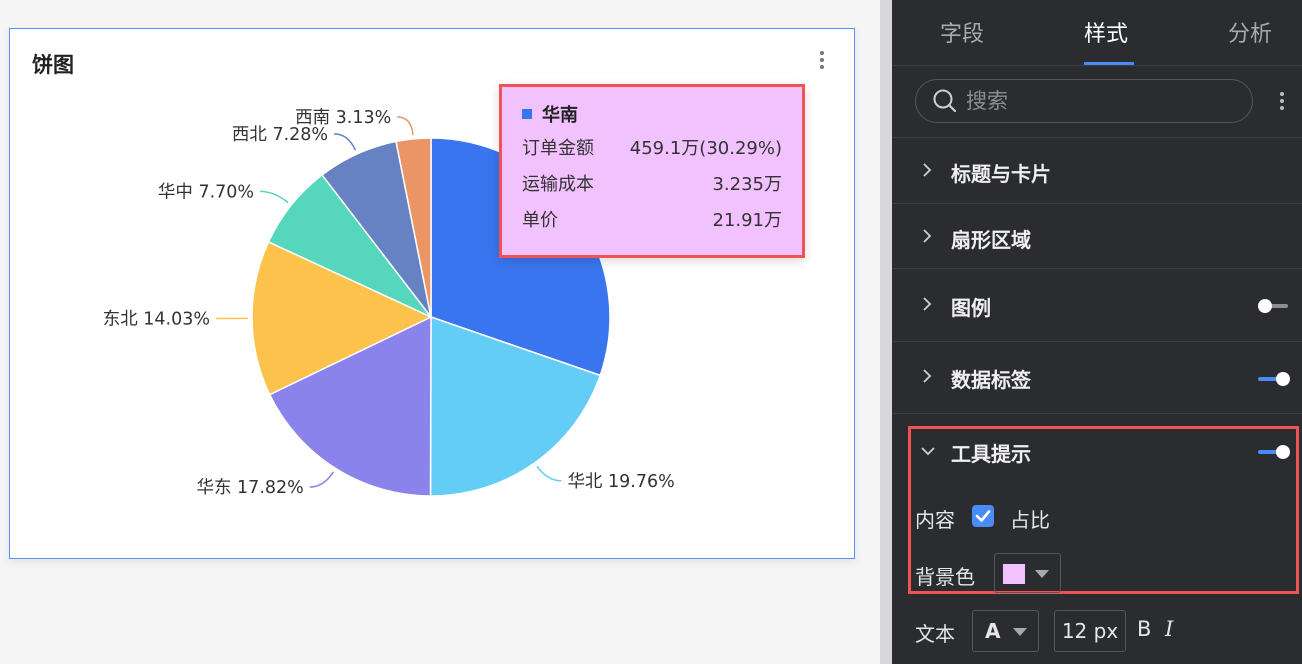  What do you see at coordinates (1250, 32) in the screenshot?
I see `tab-analysis: 分析` at bounding box center [1250, 32].